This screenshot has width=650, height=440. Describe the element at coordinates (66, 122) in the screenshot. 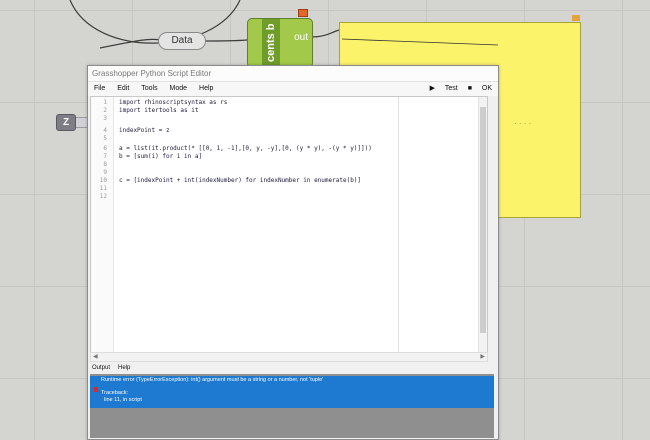

I see `z-parameter: Z` at that location.